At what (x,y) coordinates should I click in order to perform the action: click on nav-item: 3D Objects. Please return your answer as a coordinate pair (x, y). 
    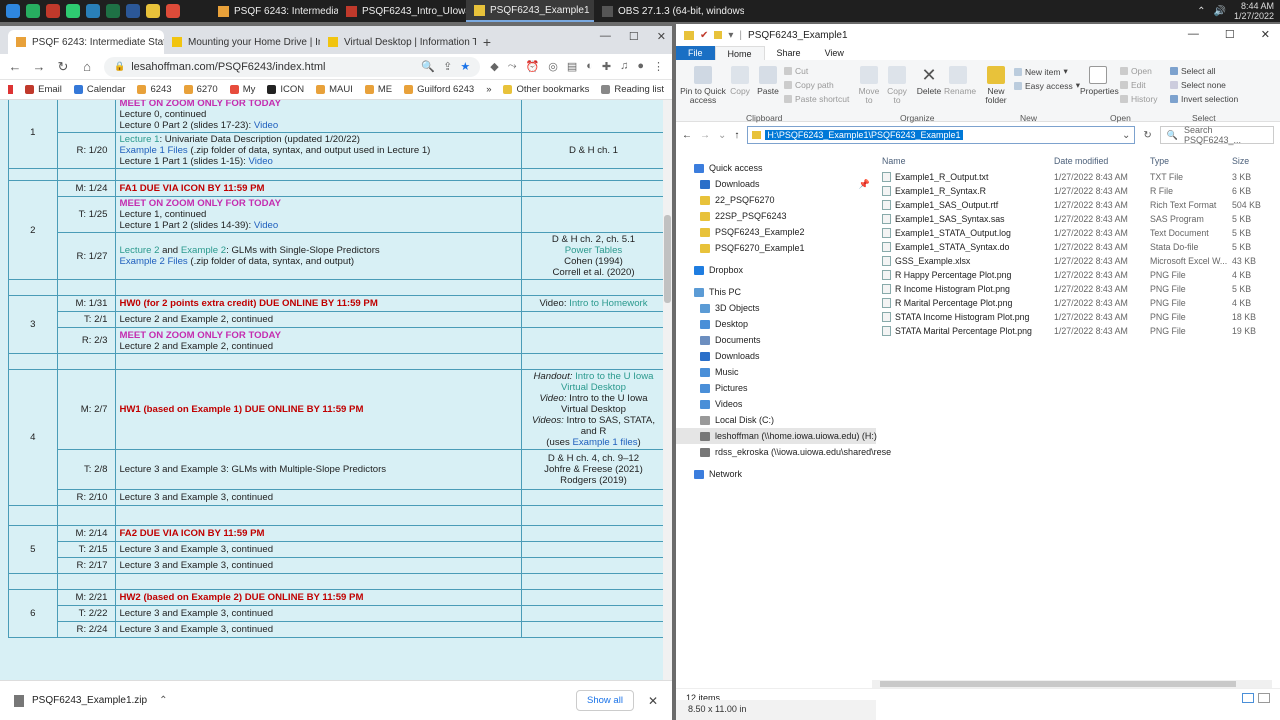
    Looking at the image, I should click on (776, 308).